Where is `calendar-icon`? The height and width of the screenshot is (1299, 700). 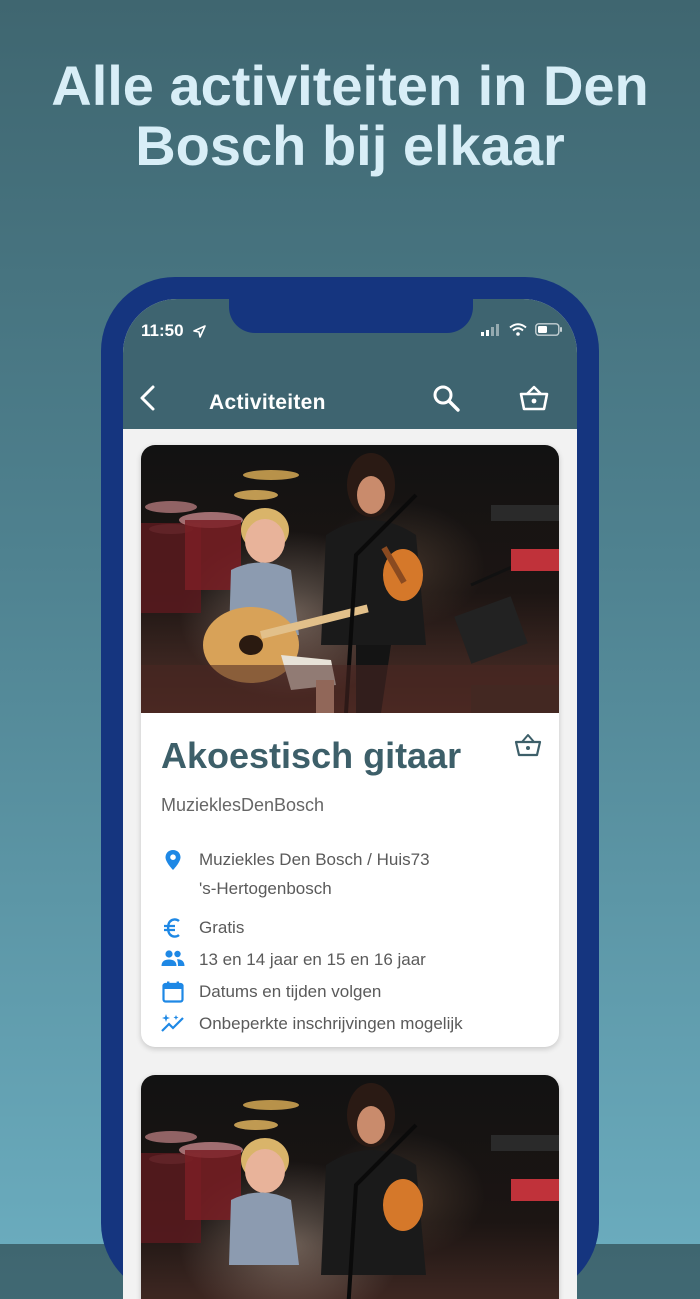 calendar-icon is located at coordinates (173, 992).